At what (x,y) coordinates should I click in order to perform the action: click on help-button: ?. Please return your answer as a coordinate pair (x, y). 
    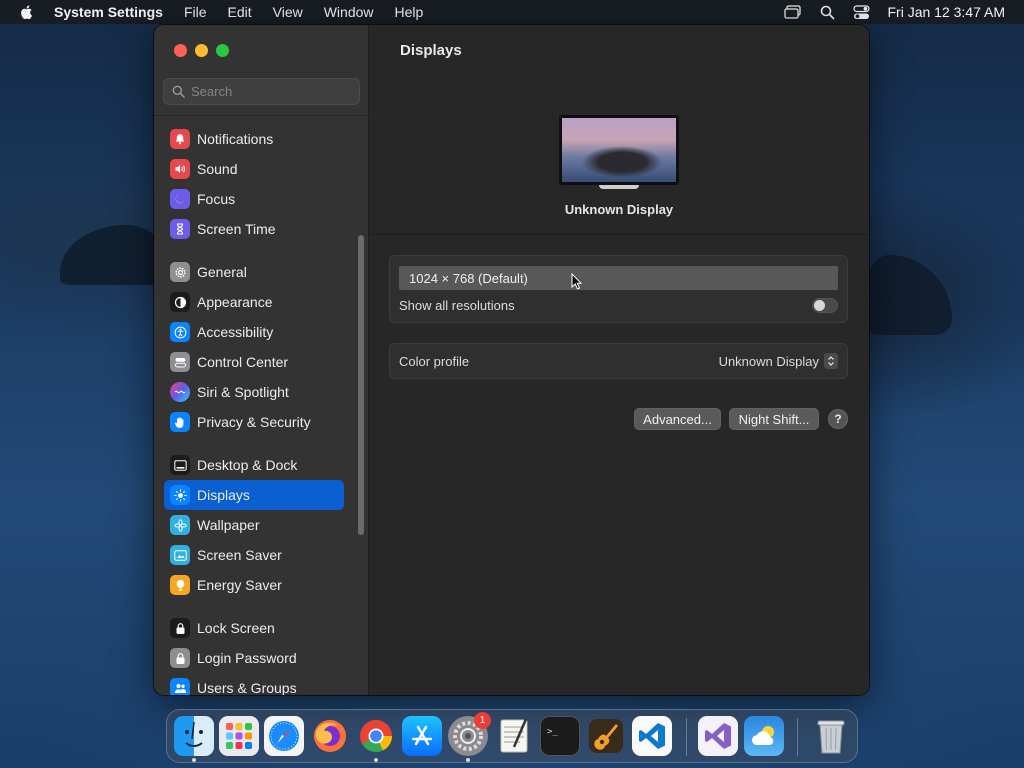
    Looking at the image, I should click on (838, 419).